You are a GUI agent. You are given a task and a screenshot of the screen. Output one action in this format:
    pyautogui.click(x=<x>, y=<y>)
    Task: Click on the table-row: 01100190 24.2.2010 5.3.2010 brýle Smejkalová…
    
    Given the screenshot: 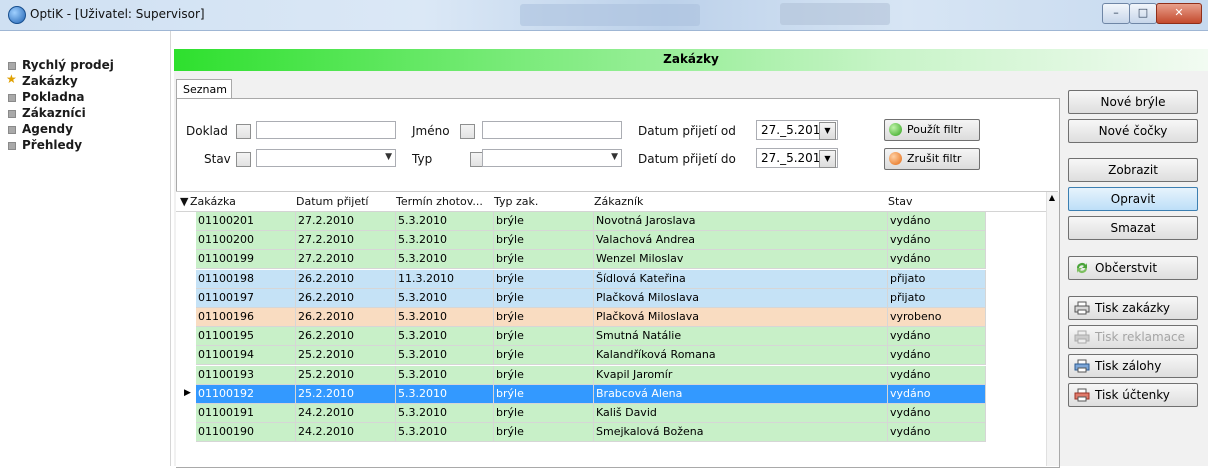 What is the action you would take?
    pyautogui.click(x=581, y=433)
    